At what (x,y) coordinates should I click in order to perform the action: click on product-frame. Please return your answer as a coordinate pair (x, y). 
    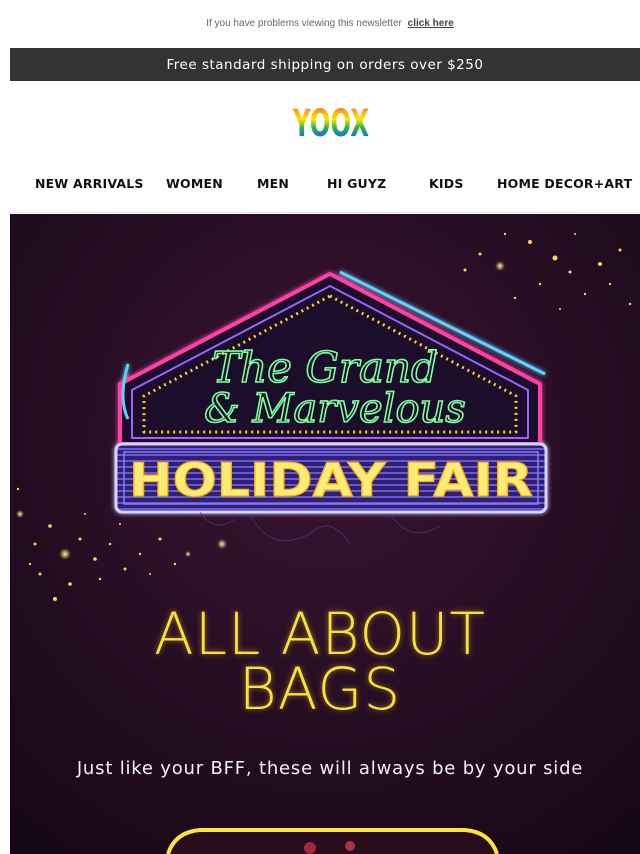
    Looking at the image, I should click on (332, 841).